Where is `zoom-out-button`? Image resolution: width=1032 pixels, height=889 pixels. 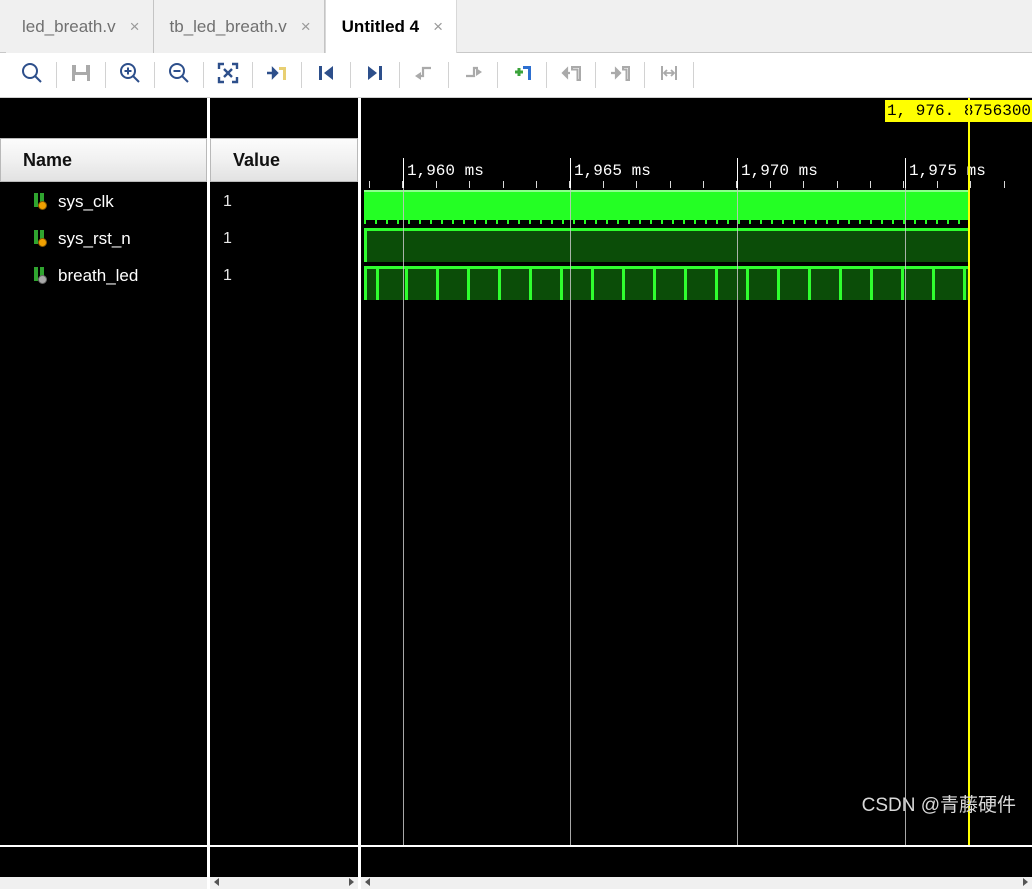 zoom-out-button is located at coordinates (179, 75).